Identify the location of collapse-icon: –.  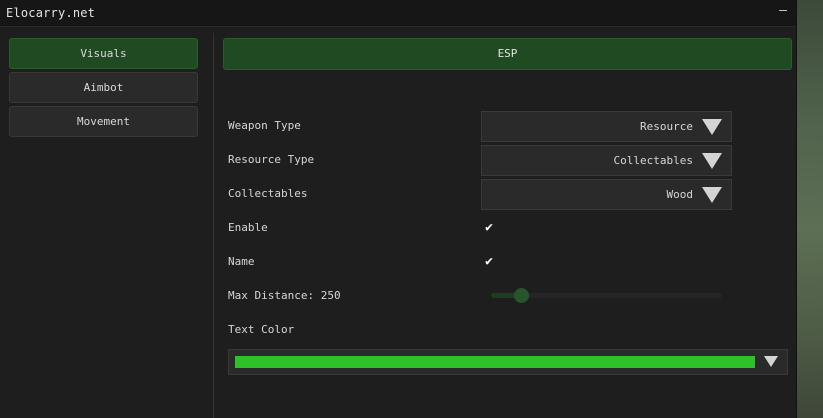
(783, 12).